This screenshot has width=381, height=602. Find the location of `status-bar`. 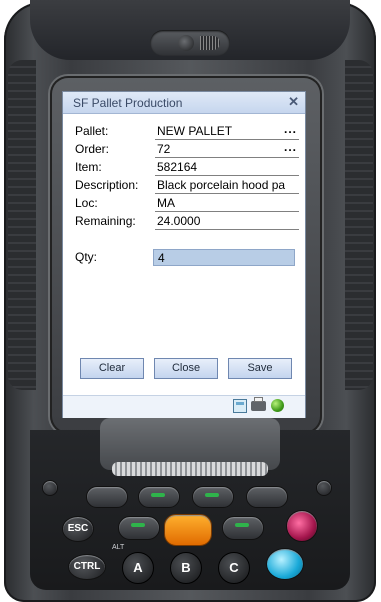

status-bar is located at coordinates (184, 406).